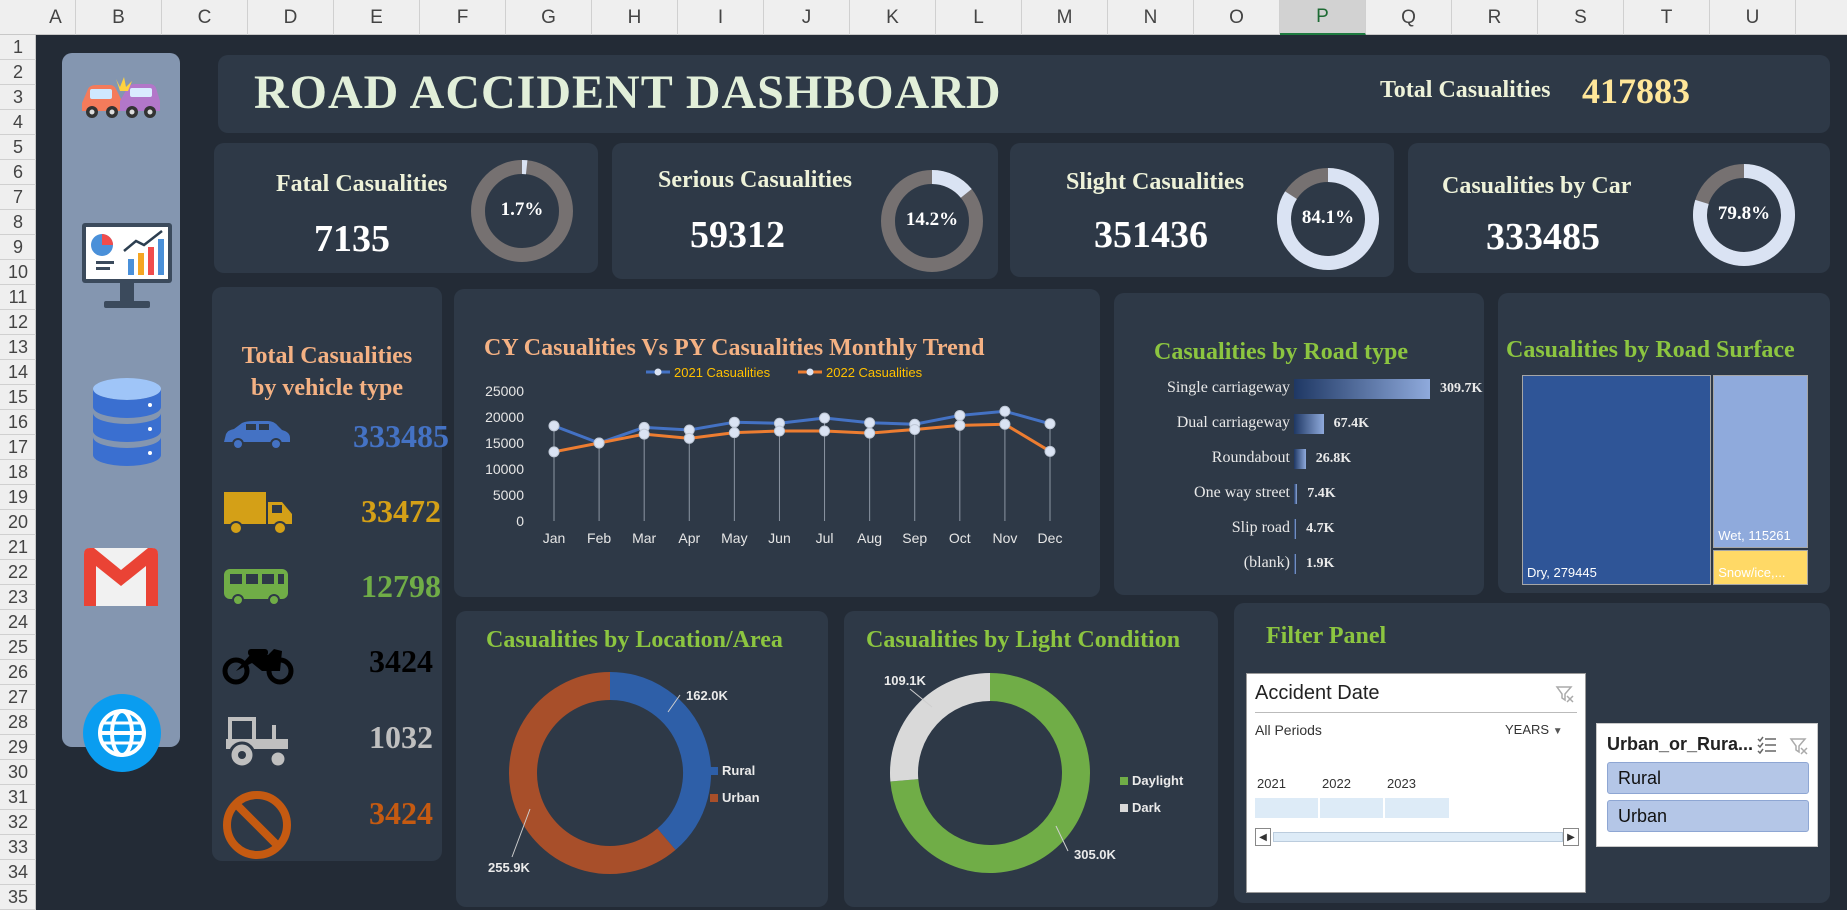 The height and width of the screenshot is (910, 1847). What do you see at coordinates (18, 197) in the screenshot?
I see `row-header-7: 7` at bounding box center [18, 197].